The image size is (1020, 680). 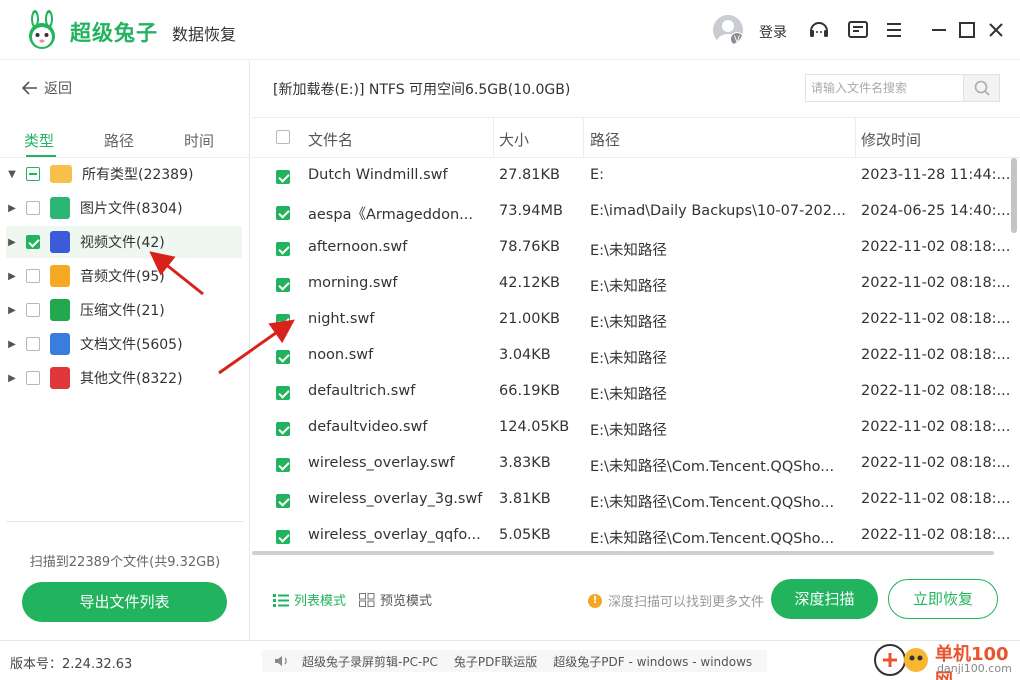 What do you see at coordinates (199, 140) in the screenshot?
I see `tab-time: 时间` at bounding box center [199, 140].